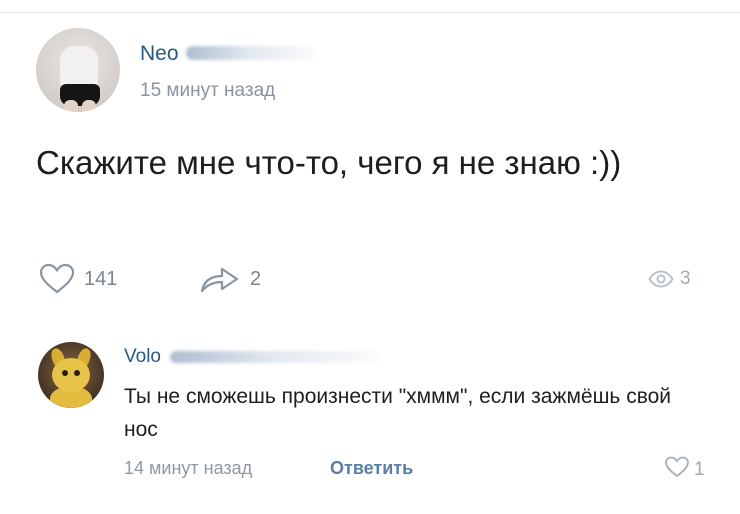 This screenshot has height=514, width=740. I want to click on views-counter: 3, so click(669, 279).